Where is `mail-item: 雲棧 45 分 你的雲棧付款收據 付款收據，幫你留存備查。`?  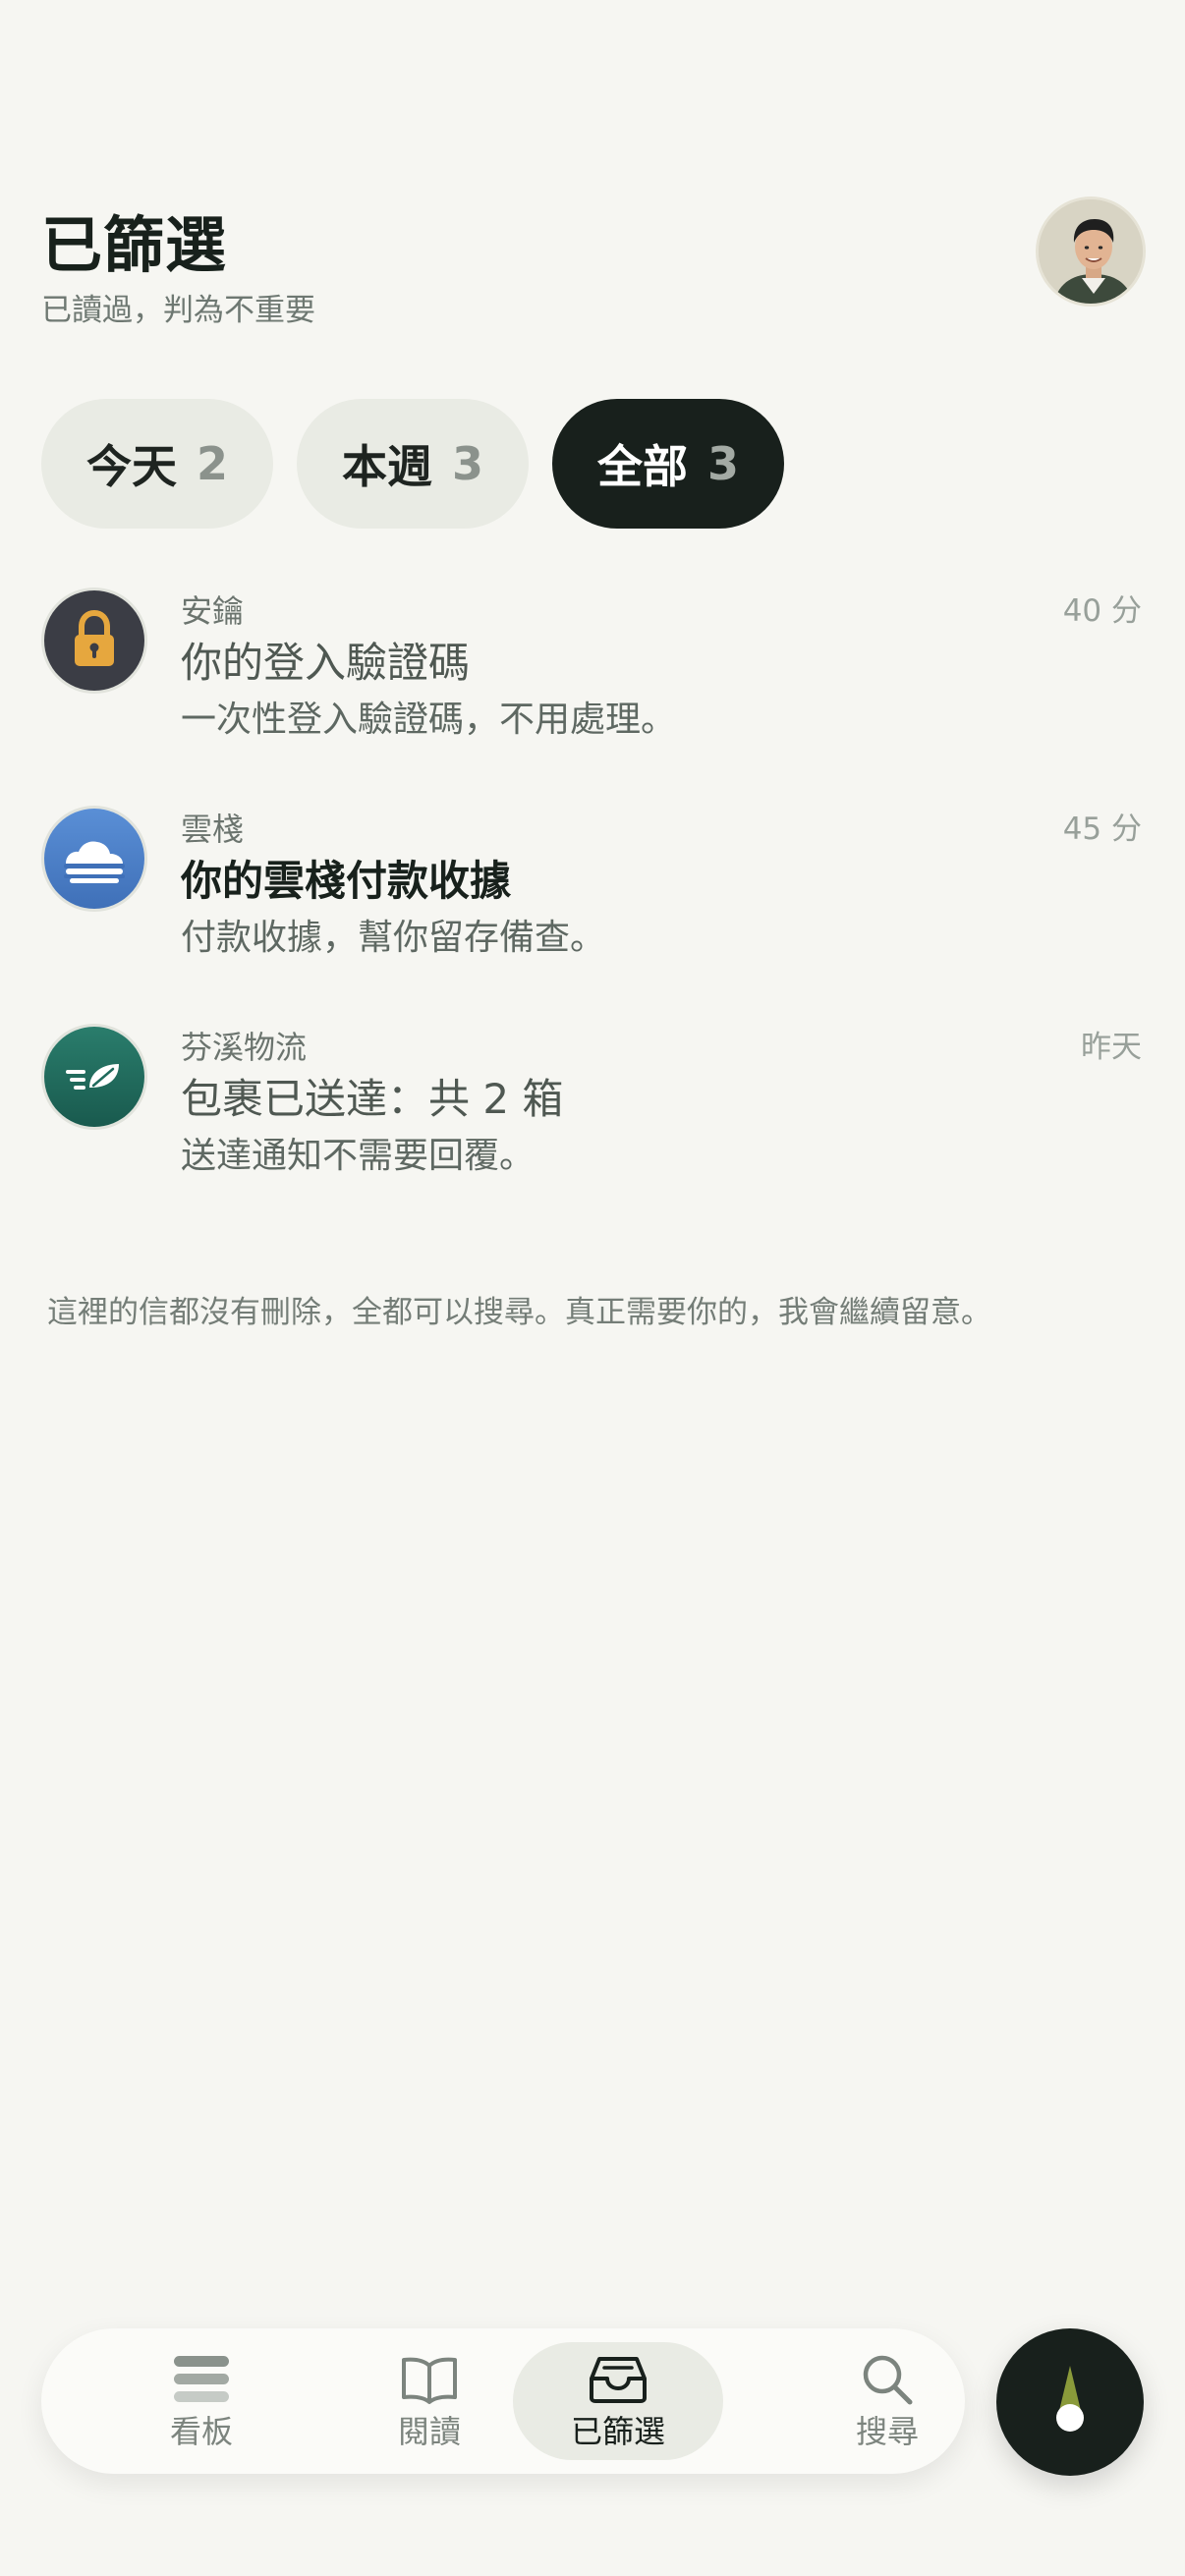 mail-item: 雲棧 45 分 你的雲棧付款收據 付款收據，幫你留存備查。 is located at coordinates (592, 911).